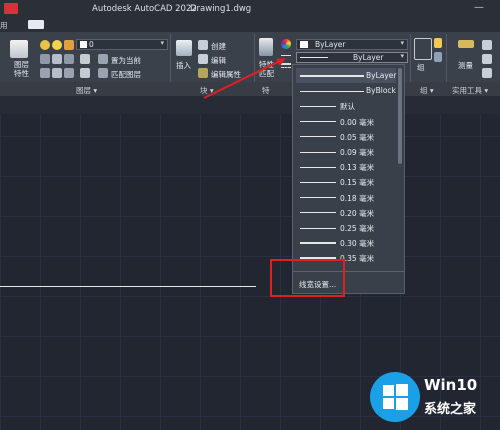  I want to click on lineweight-option: 0.09 毫米, so click(346, 151).